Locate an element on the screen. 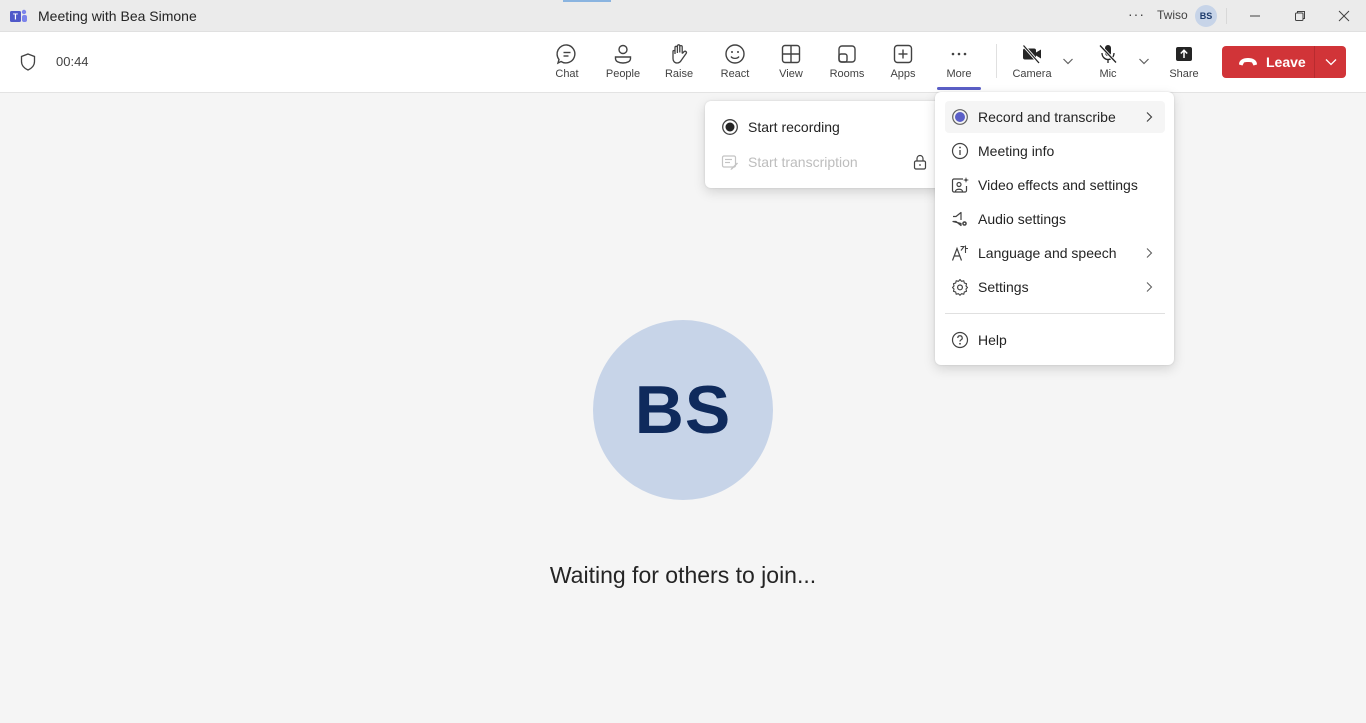 Image resolution: width=1366 pixels, height=723 pixels. mic-options-chevron-icon is located at coordinates (1144, 61).